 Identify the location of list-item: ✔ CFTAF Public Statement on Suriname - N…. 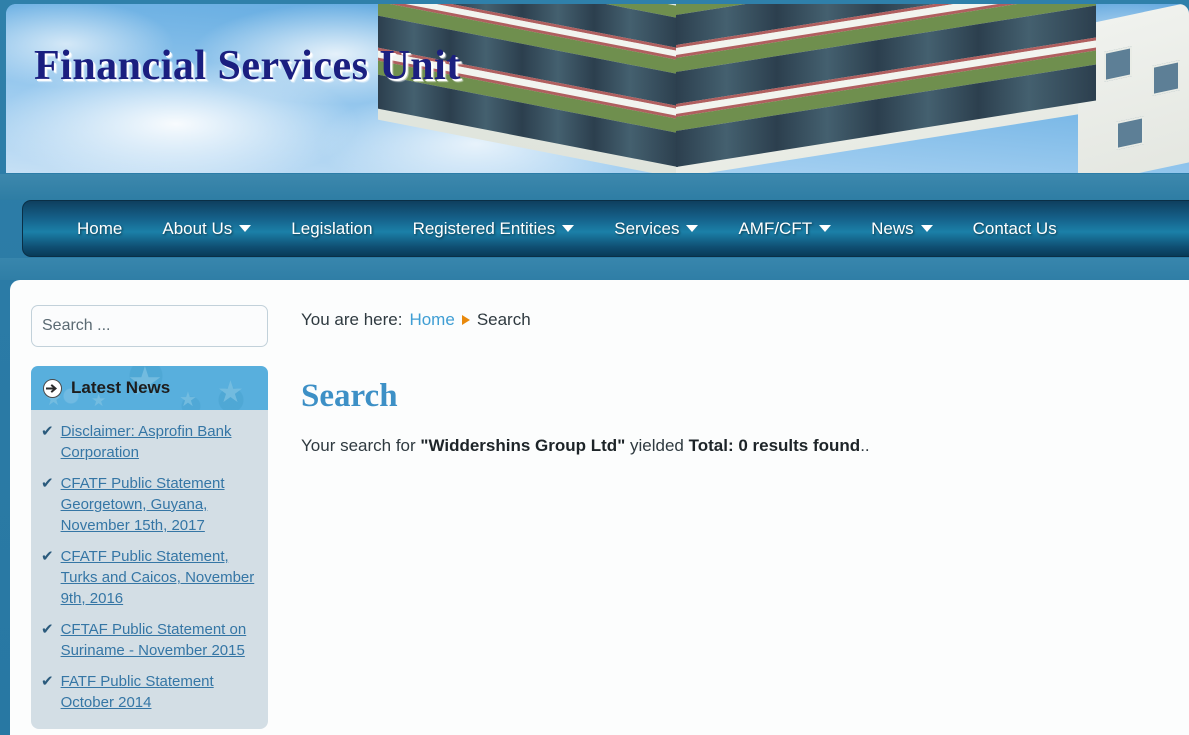
(149, 640).